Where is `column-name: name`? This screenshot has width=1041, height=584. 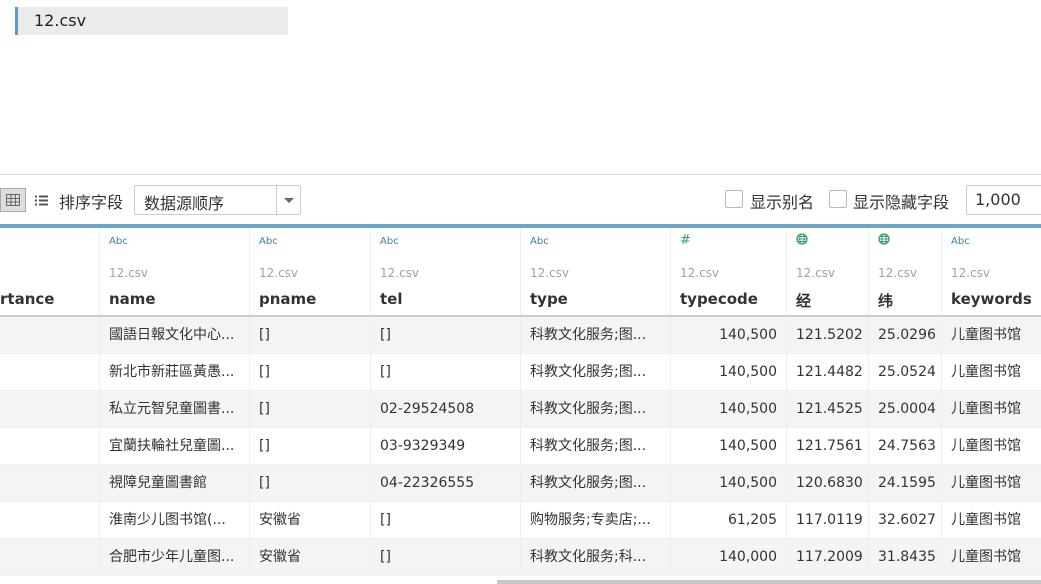 column-name: name is located at coordinates (132, 299).